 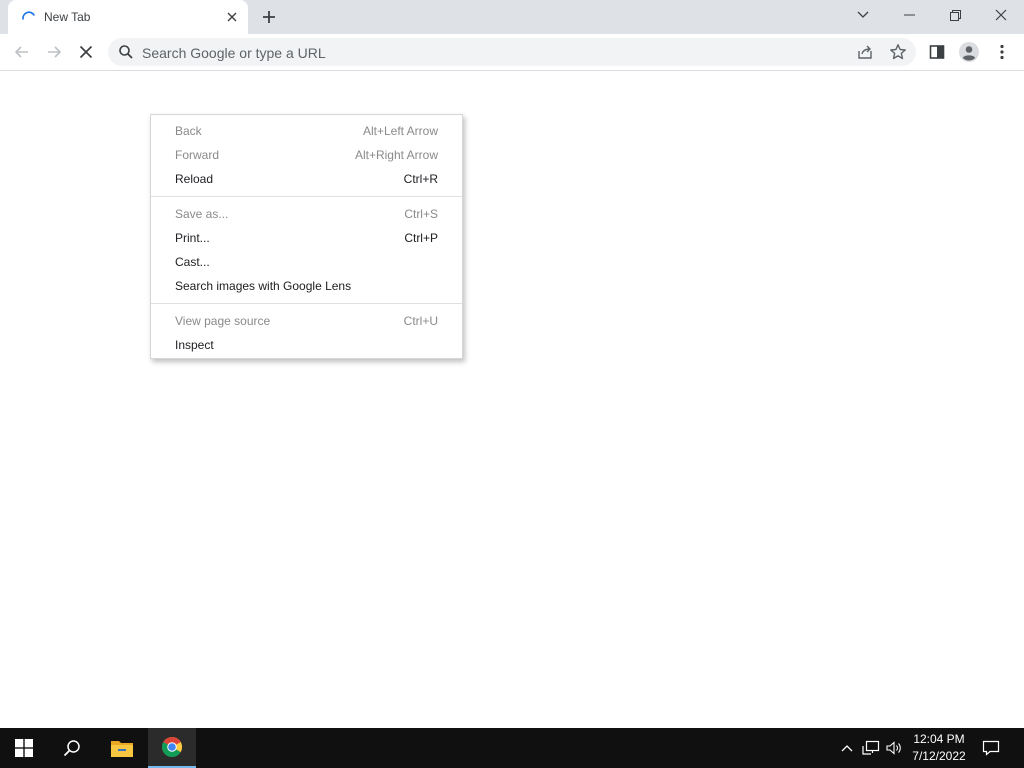 I want to click on chrome-icon, so click(x=172, y=747).